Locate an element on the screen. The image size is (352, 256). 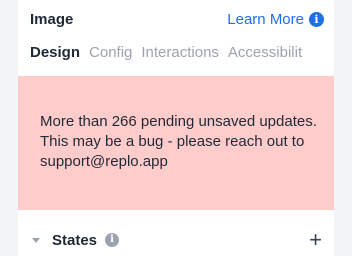
learn-more-label: Learn More is located at coordinates (265, 19).